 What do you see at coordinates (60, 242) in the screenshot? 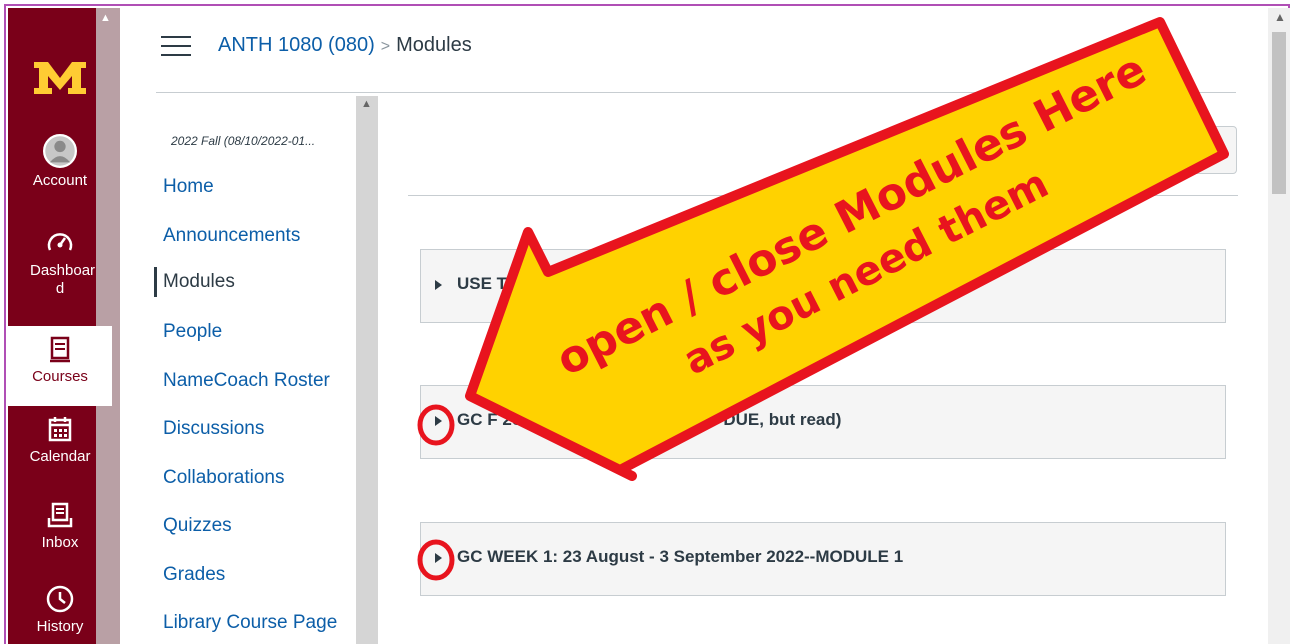
I see `dashboard-icon` at bounding box center [60, 242].